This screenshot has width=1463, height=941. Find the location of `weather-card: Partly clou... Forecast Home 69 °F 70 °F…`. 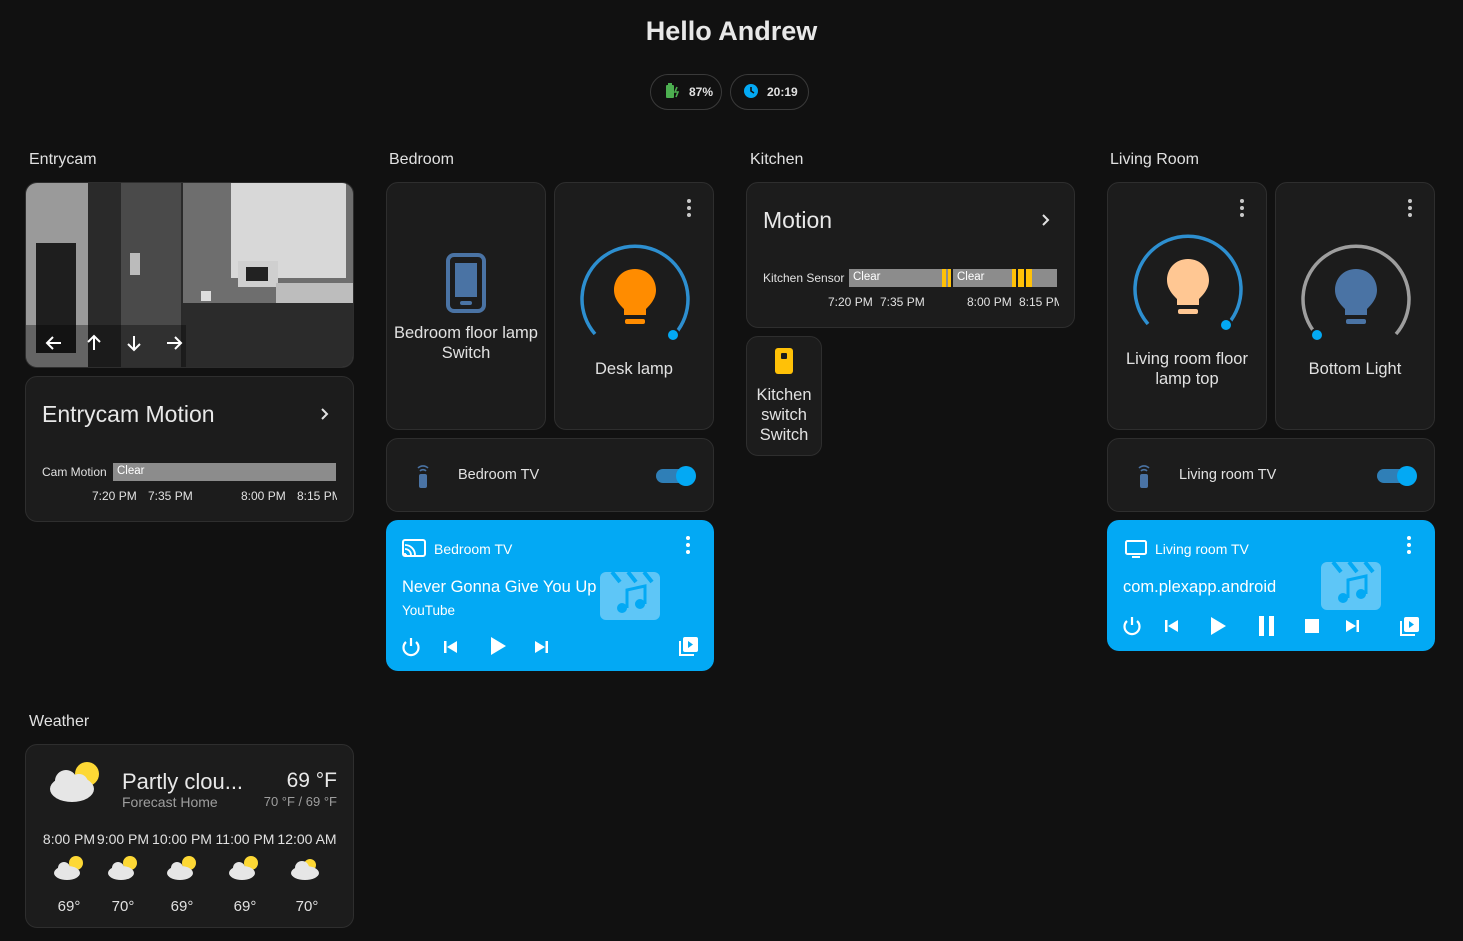

weather-card: Partly clou... Forecast Home 69 °F 70 °F… is located at coordinates (189, 836).